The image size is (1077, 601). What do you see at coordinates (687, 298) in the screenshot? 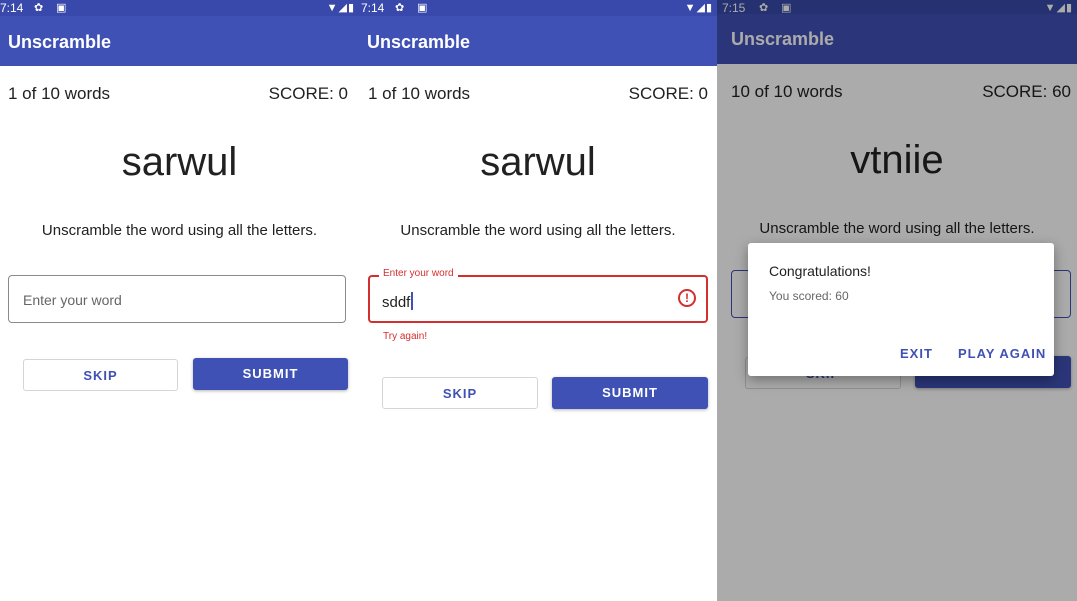
I see `error-icon: !` at bounding box center [687, 298].